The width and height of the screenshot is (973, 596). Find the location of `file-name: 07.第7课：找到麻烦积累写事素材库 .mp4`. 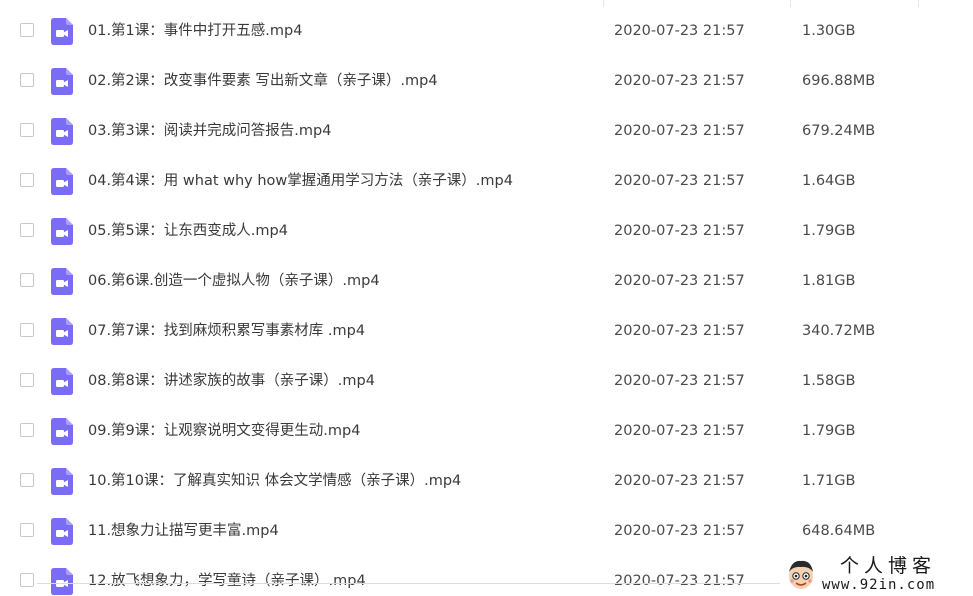

file-name: 07.第7课：找到麻烦积累写事素材库 .mp4 is located at coordinates (226, 331).